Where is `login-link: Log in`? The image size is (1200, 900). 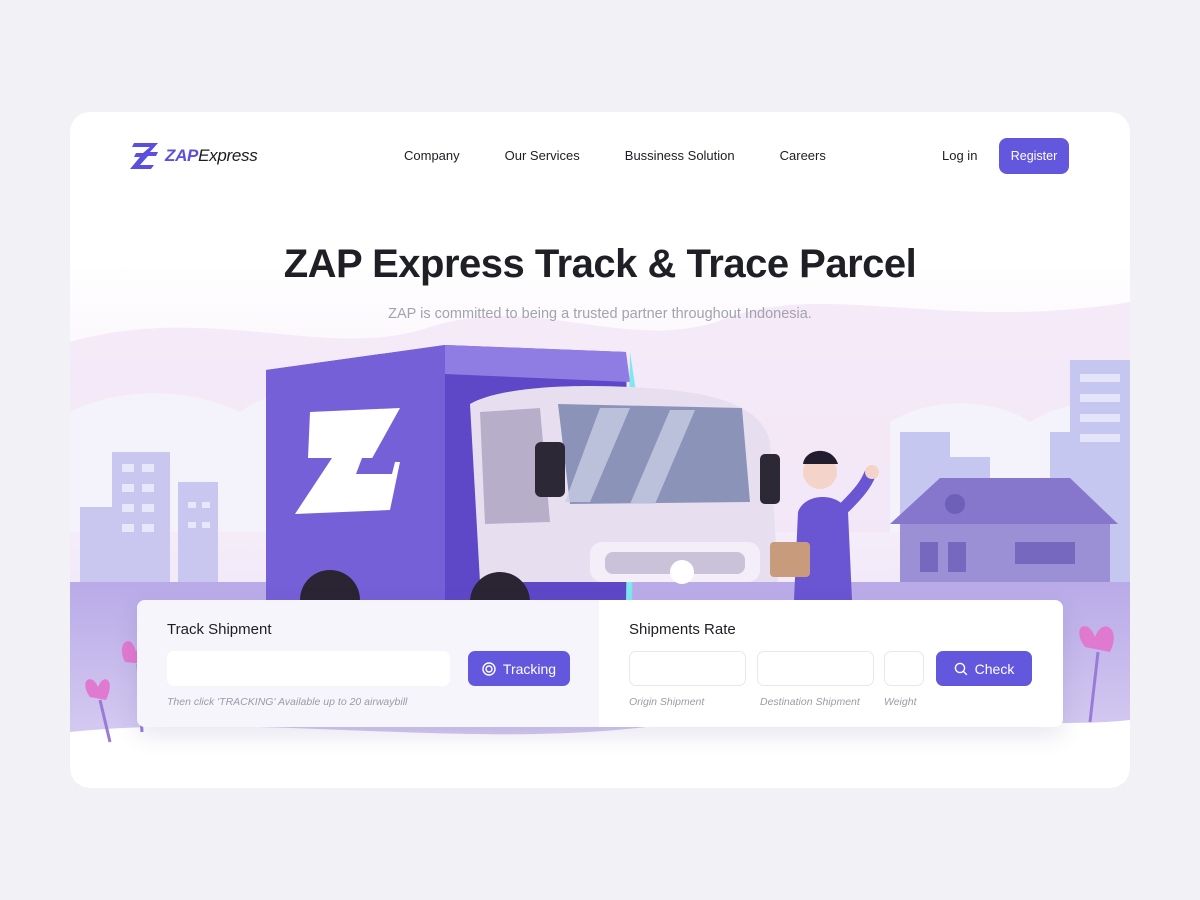 login-link: Log in is located at coordinates (959, 156).